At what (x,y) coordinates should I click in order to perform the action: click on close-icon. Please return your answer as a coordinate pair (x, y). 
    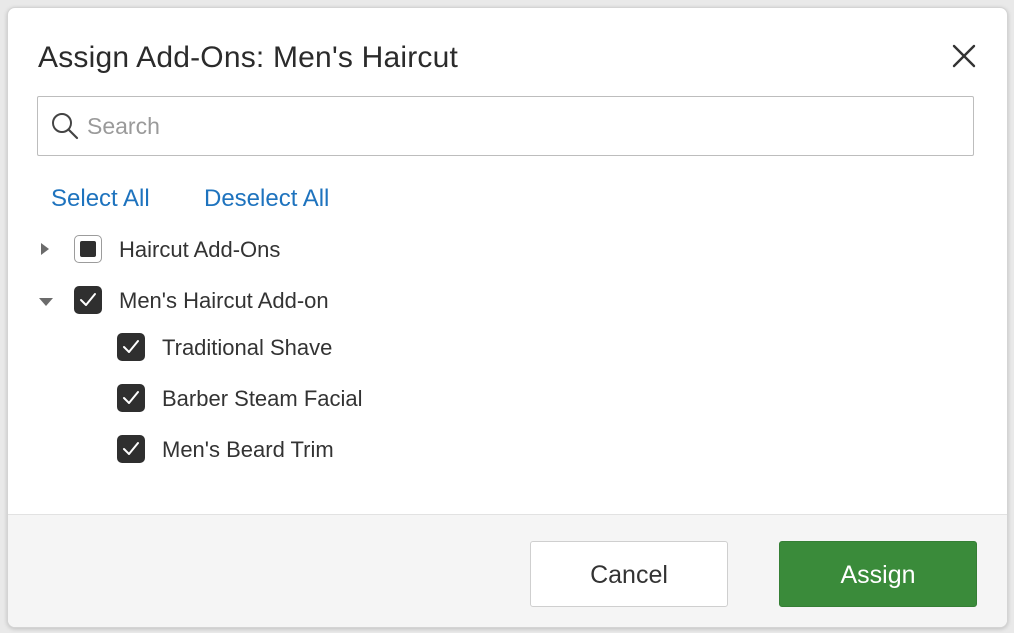
    Looking at the image, I should click on (964, 56).